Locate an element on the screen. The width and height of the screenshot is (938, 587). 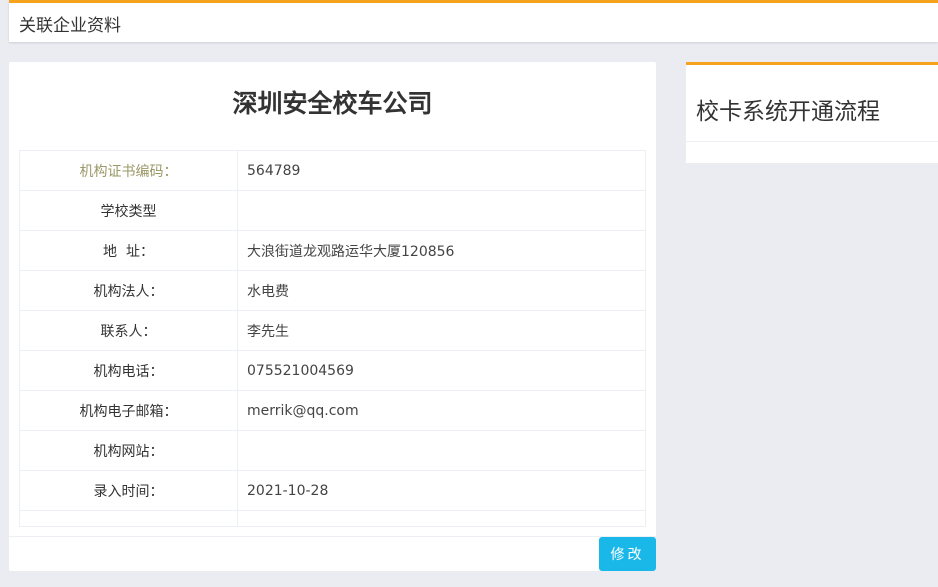
row-value-entry-date: 2021-10-28 is located at coordinates (441, 490).